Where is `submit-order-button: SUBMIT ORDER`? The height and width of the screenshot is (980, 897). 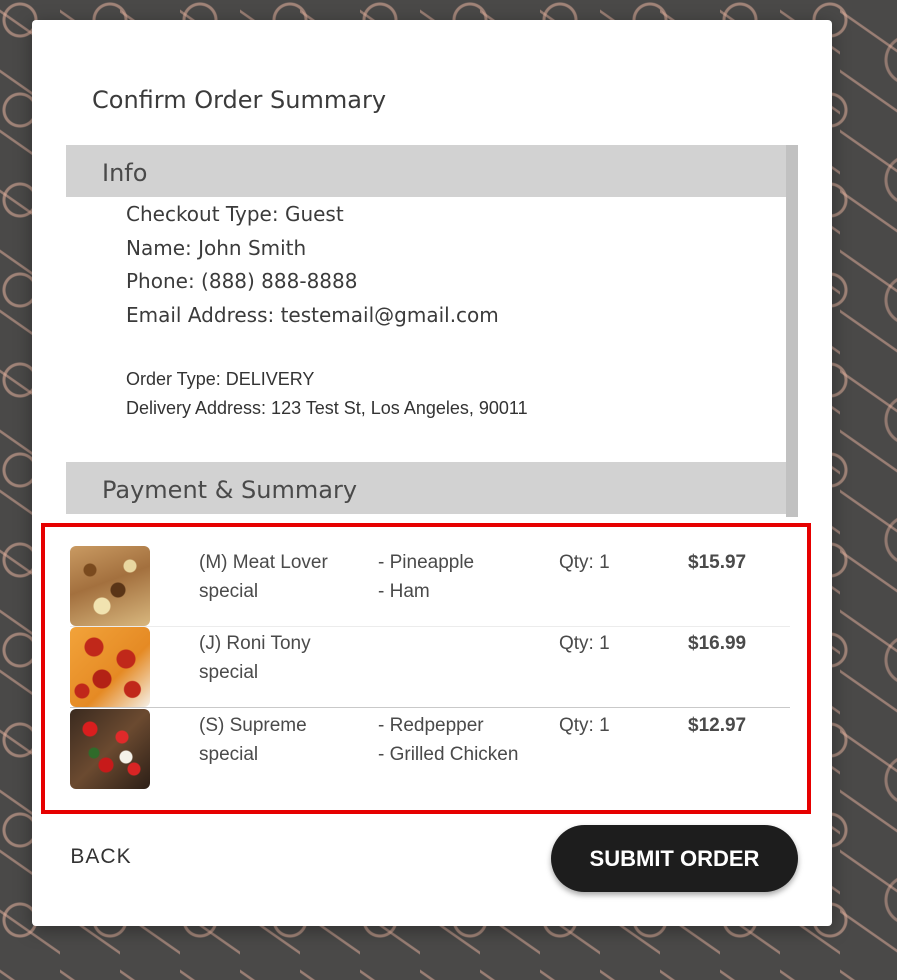 submit-order-button: SUBMIT ORDER is located at coordinates (674, 858).